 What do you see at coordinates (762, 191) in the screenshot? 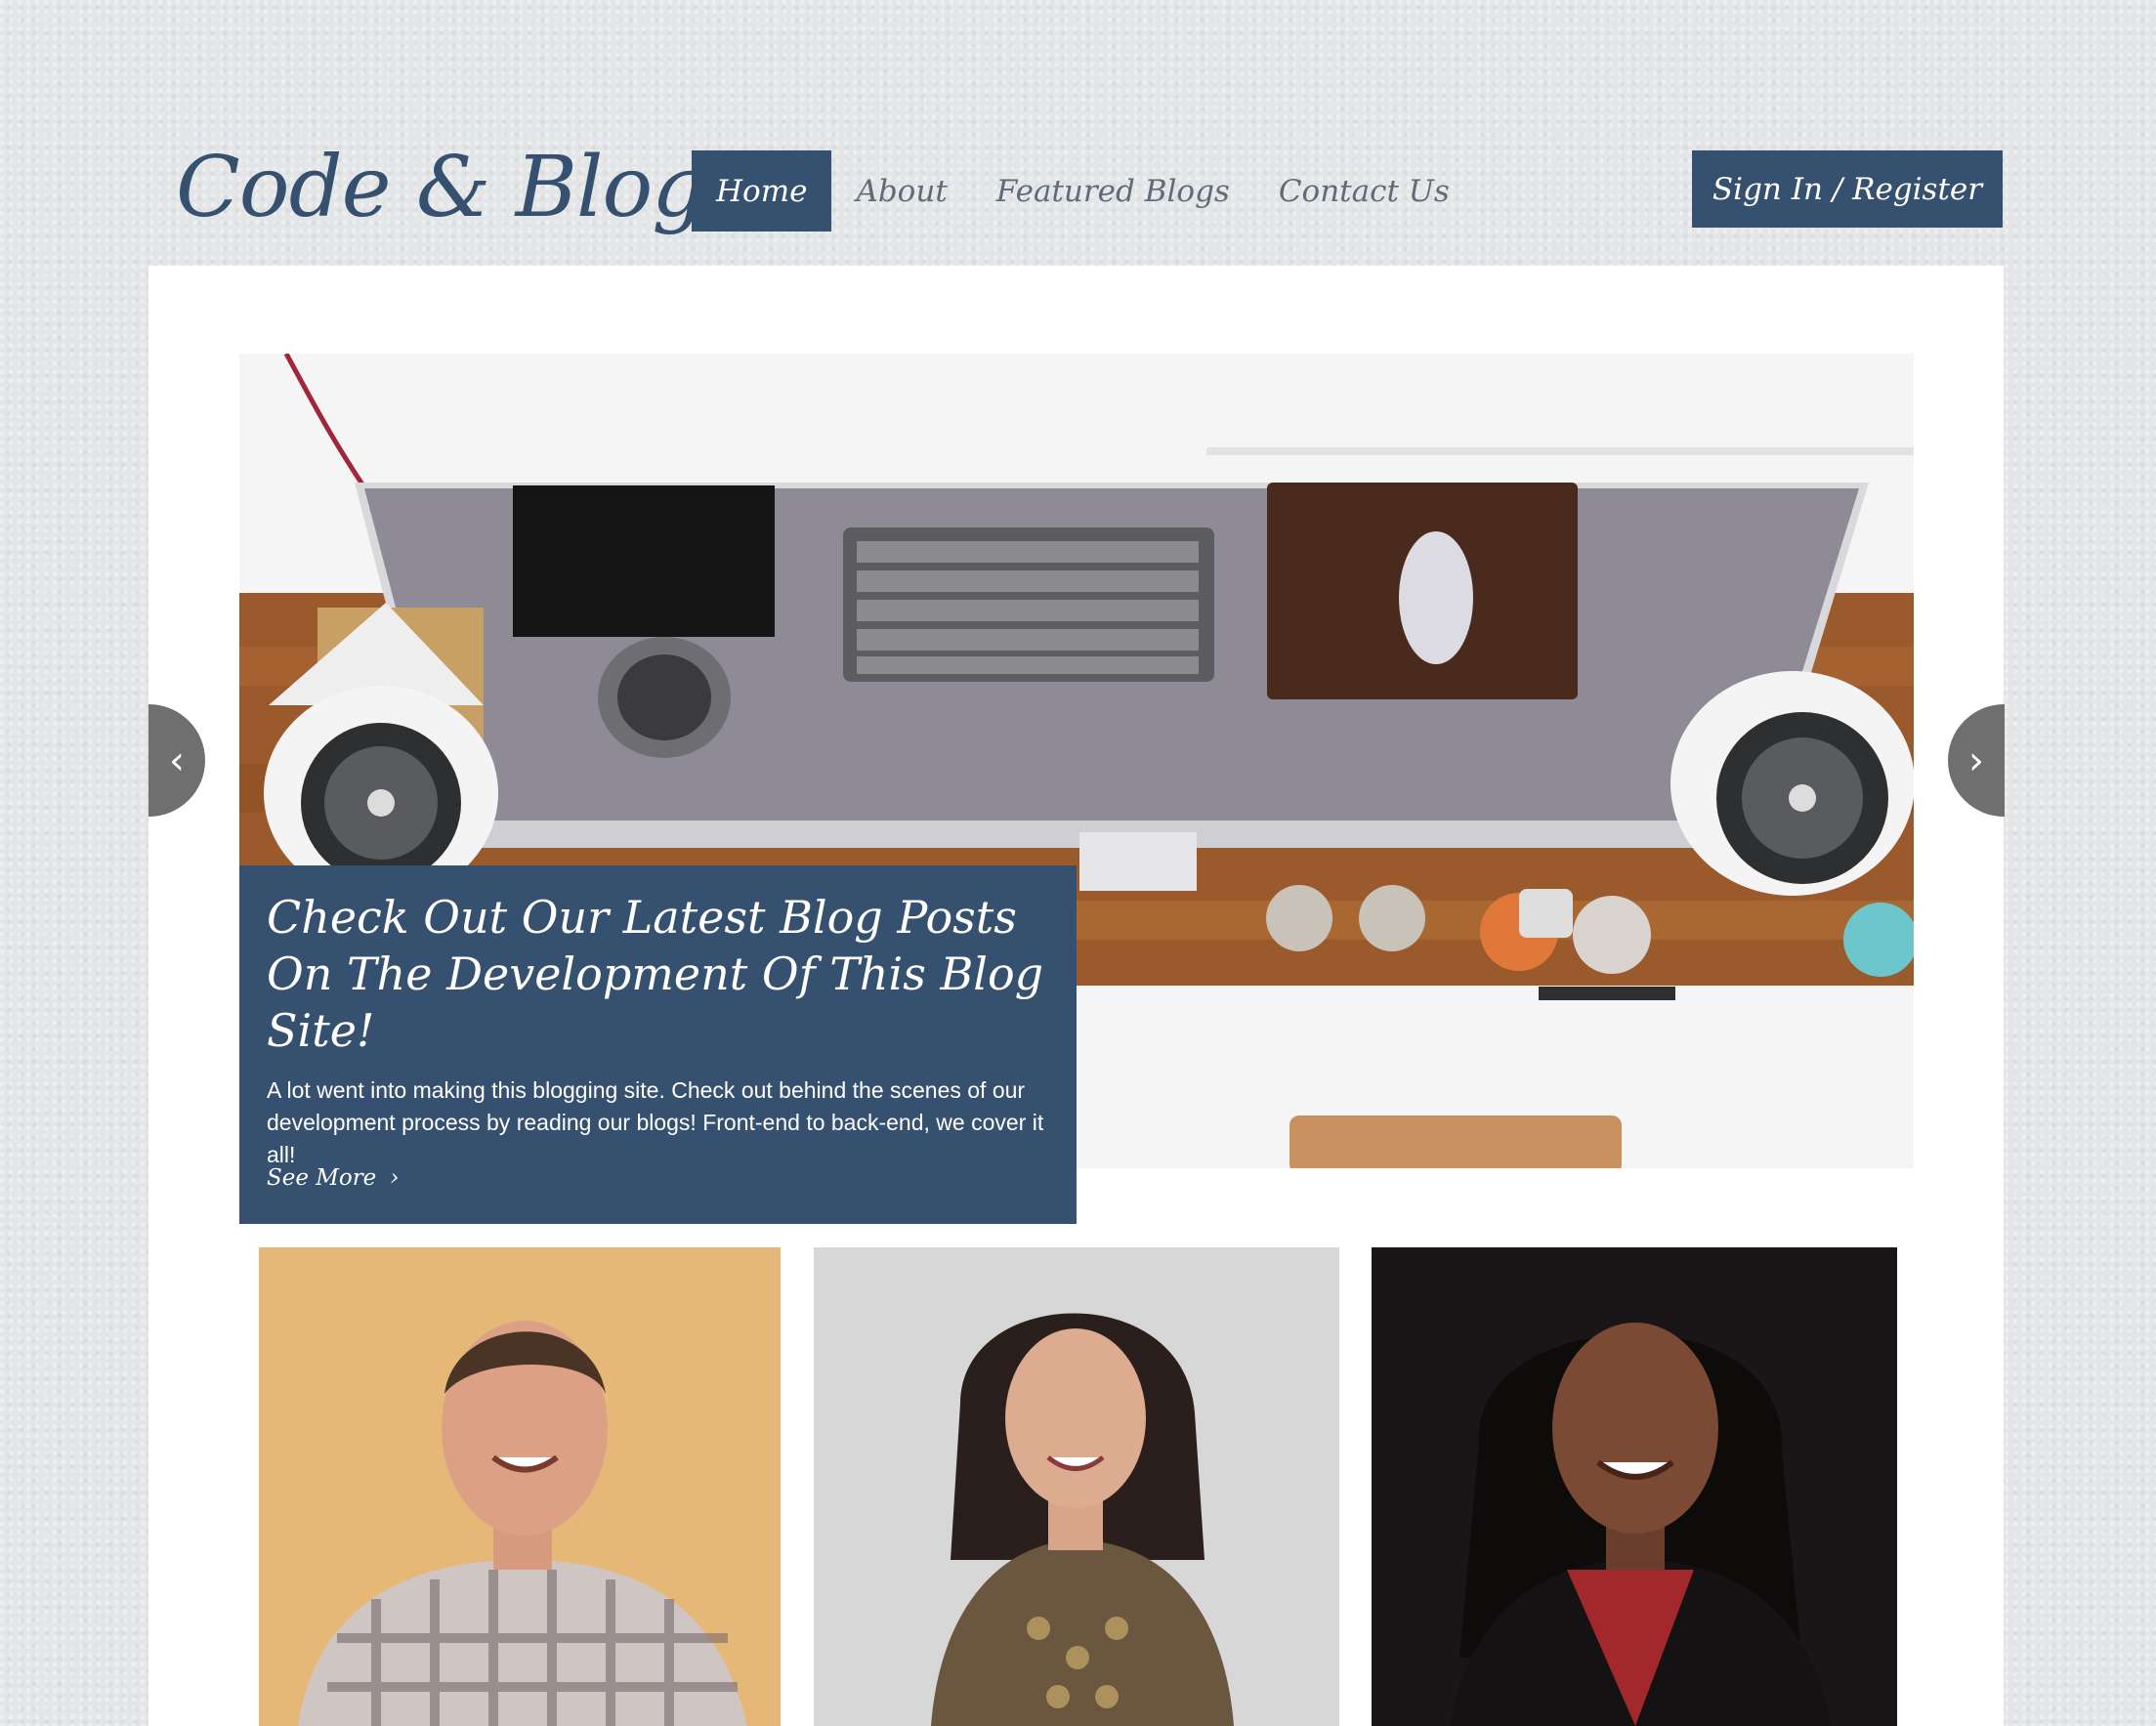
I see `nav-home: Home` at bounding box center [762, 191].